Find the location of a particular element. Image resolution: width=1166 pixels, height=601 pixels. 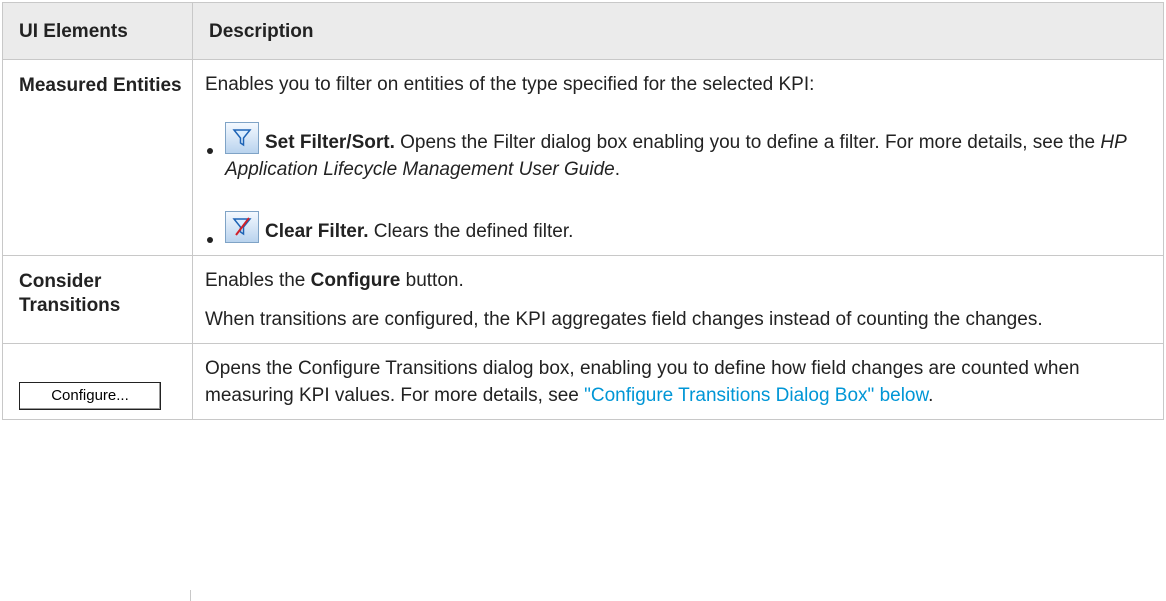

configure-end: . is located at coordinates (931, 395).